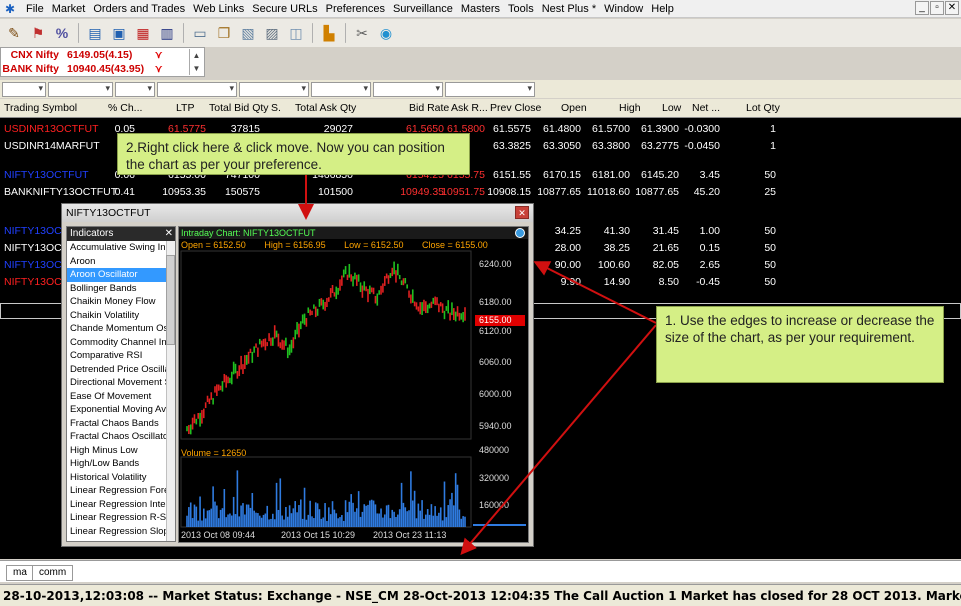 The image size is (961, 606). I want to click on arrow-to-right-edge, so click(595, 292).